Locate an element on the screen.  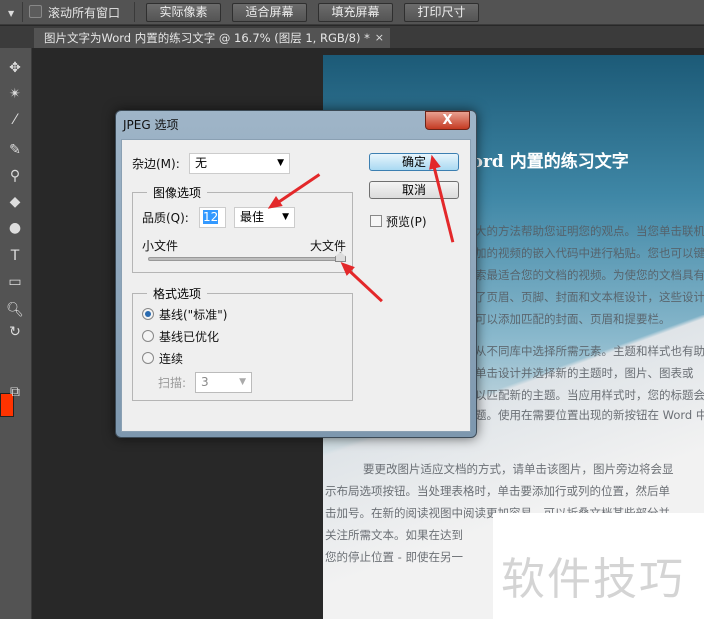
type-icon: T is located at coordinates (15, 256).